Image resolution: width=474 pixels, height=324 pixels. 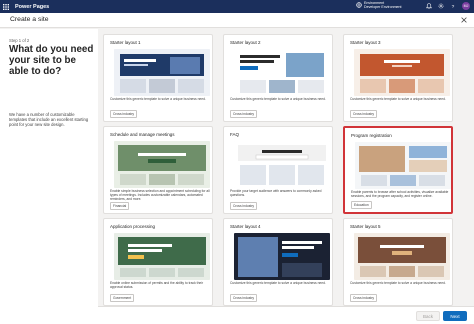 I want to click on help-icon: ?, so click(x=453, y=6).